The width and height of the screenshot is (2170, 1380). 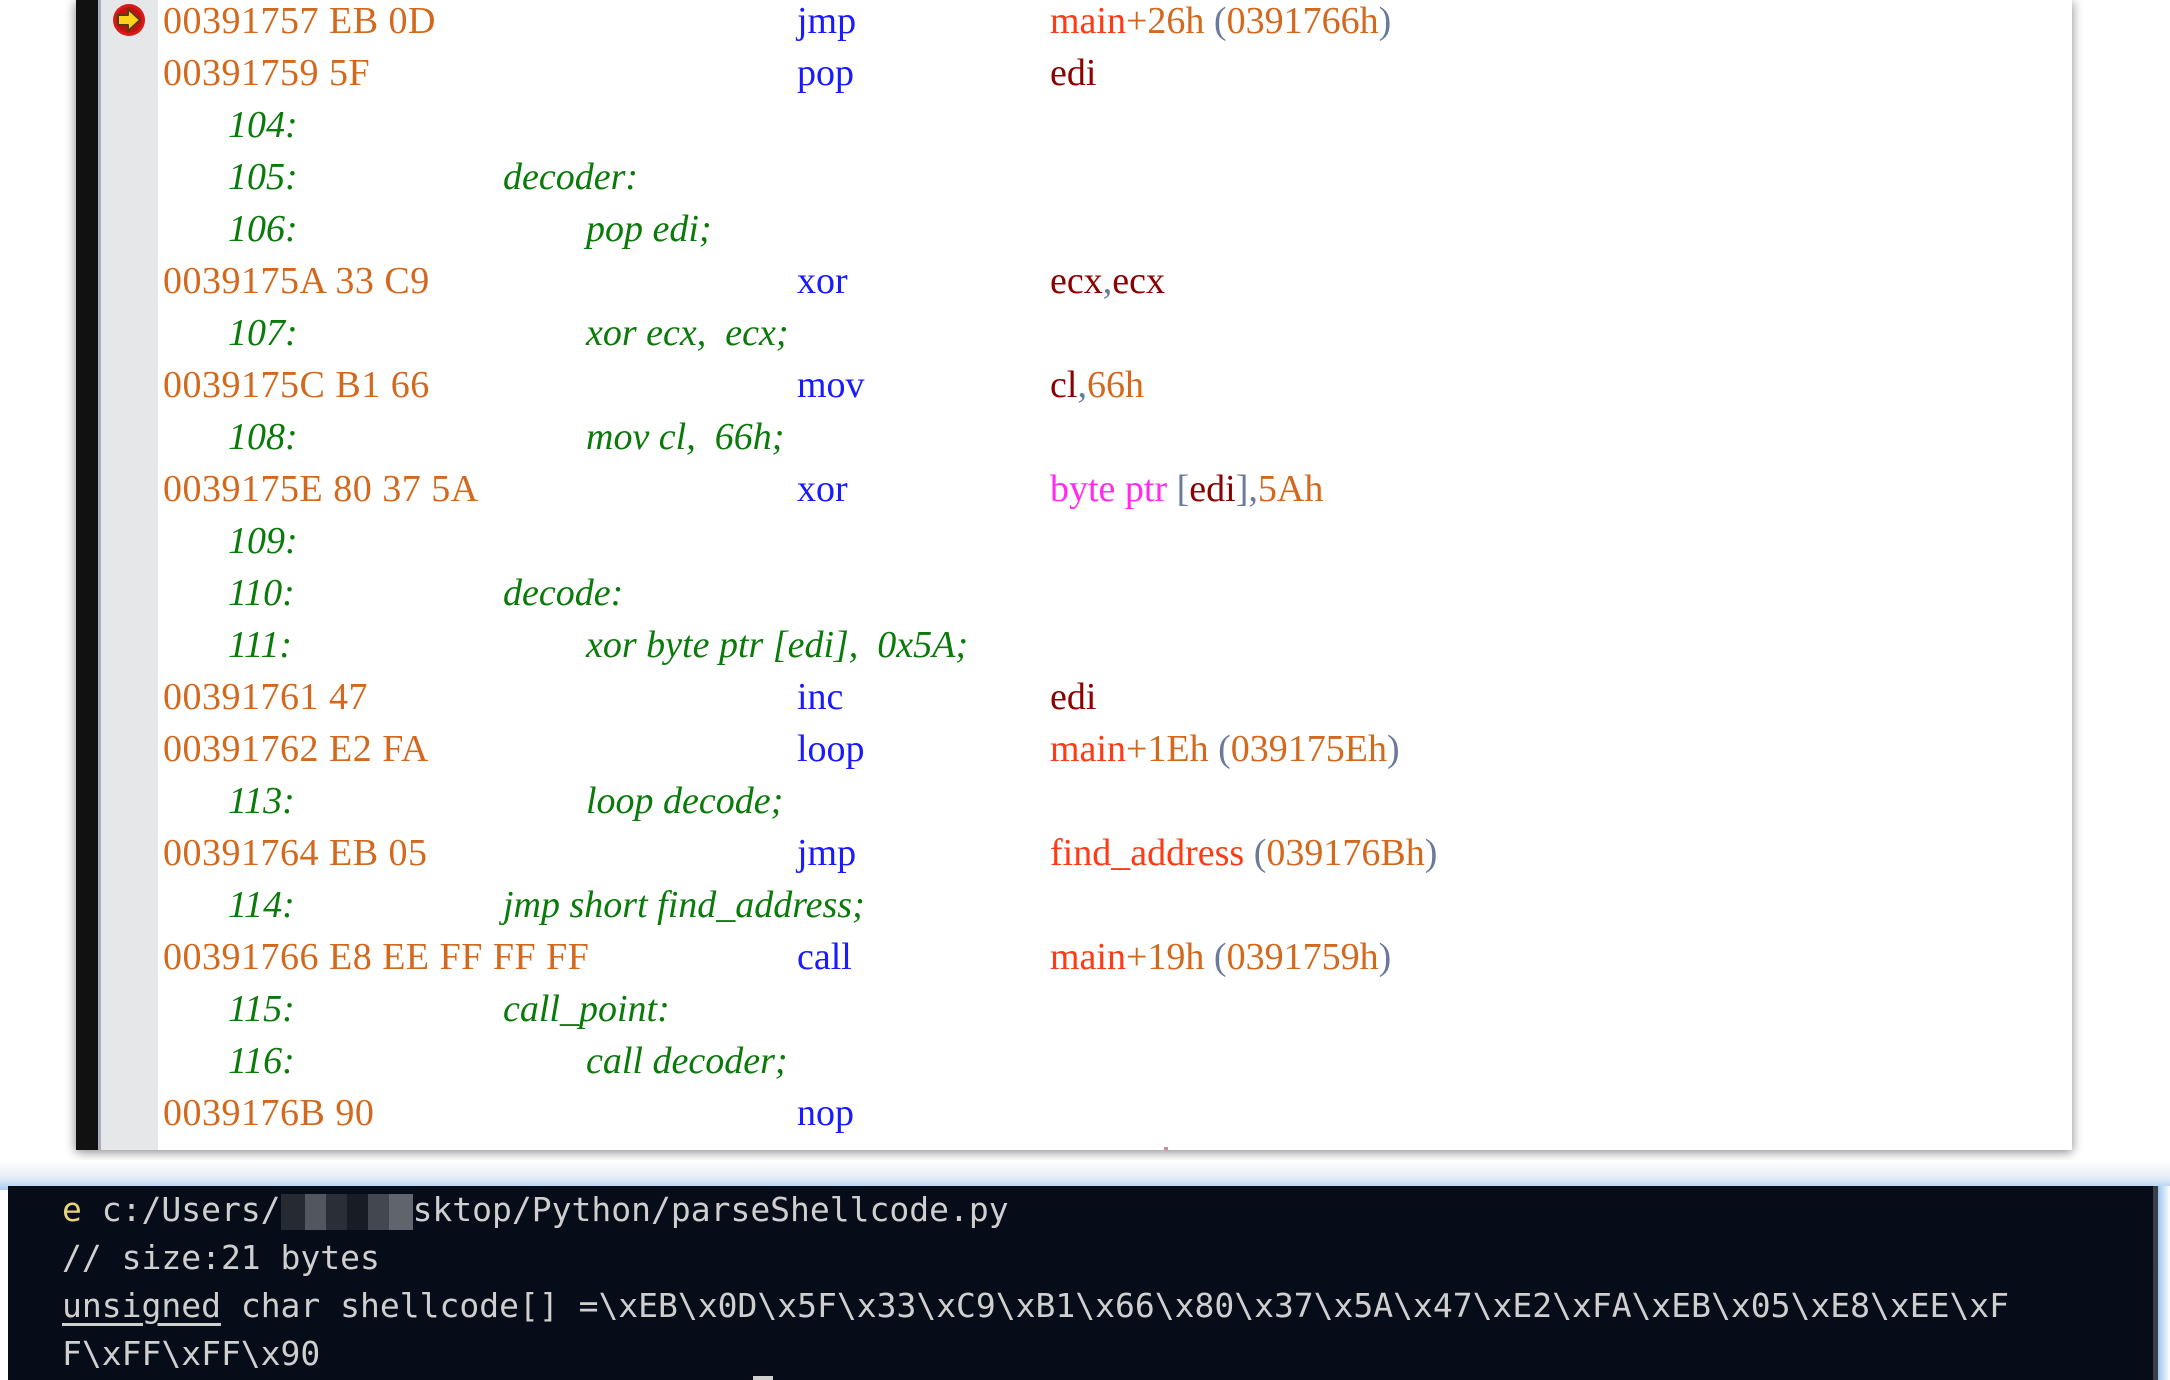 I want to click on instruction-address-bytes: 00391764 EB 05, so click(x=295, y=853).